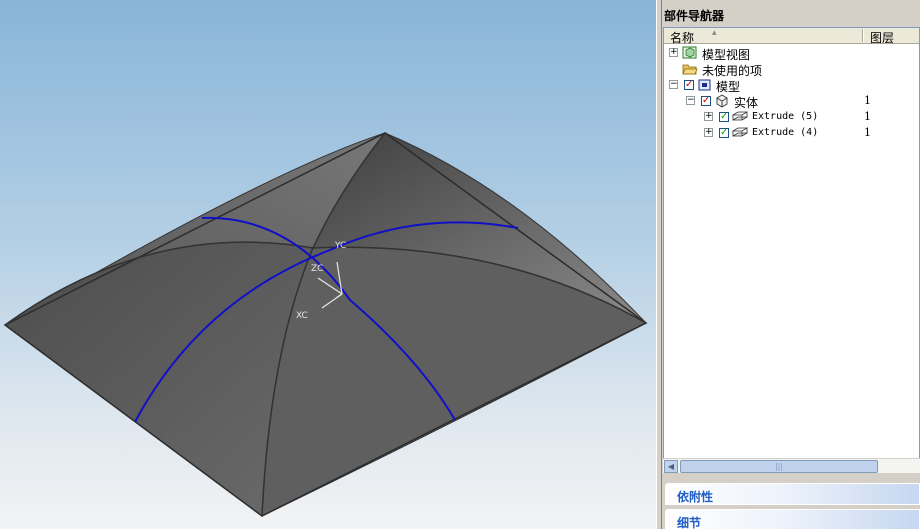  I want to click on tree-item-extrude-5: + ✓ Extrude (5) 1, so click(791, 117).